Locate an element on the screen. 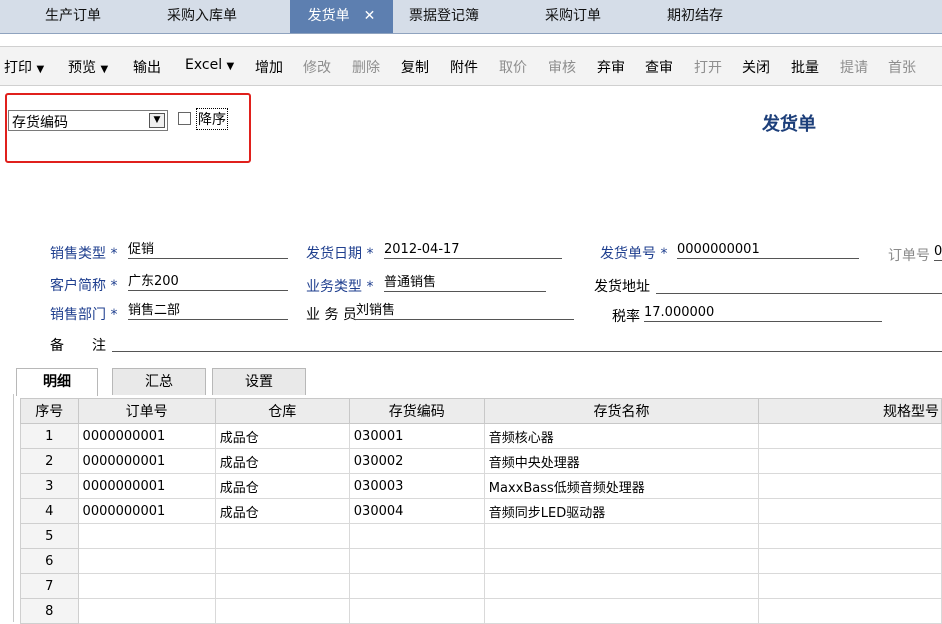 The image size is (942, 624). check-audit-button: 查审 is located at coordinates (659, 67).